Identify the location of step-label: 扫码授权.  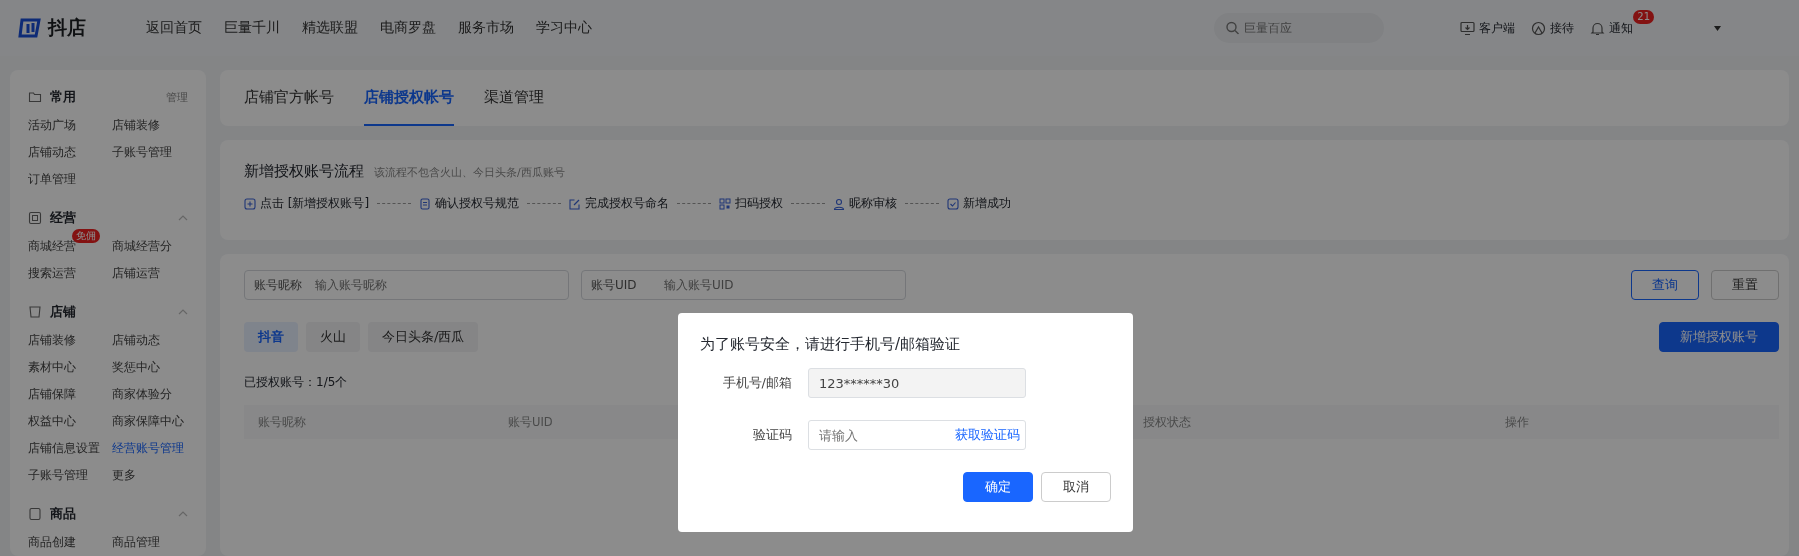
(759, 203).